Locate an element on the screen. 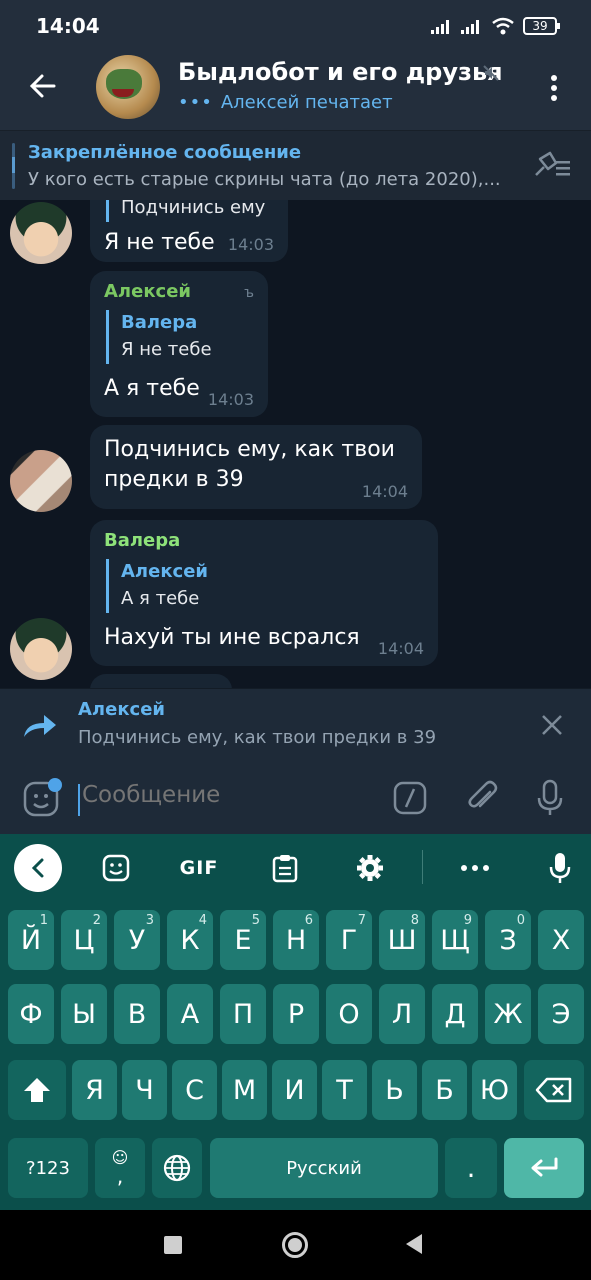 The height and width of the screenshot is (1280, 591). keyboard-back-button is located at coordinates (38, 868).